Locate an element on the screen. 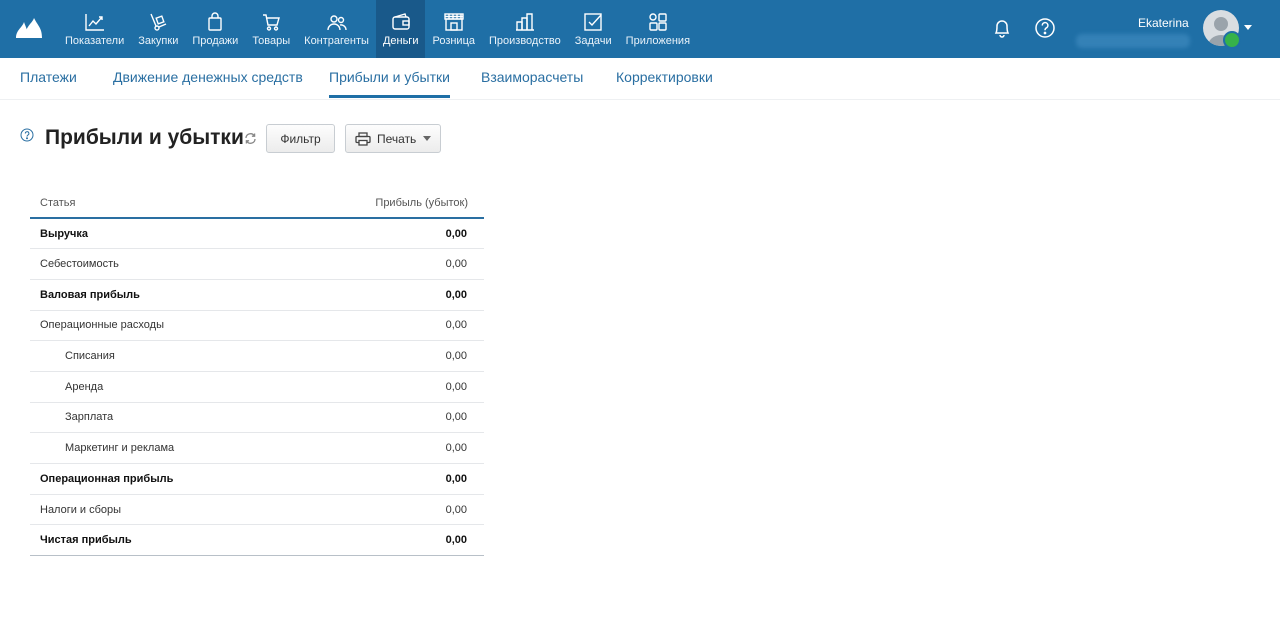  nav-item-prilozheniya: Приложения is located at coordinates (658, 29).